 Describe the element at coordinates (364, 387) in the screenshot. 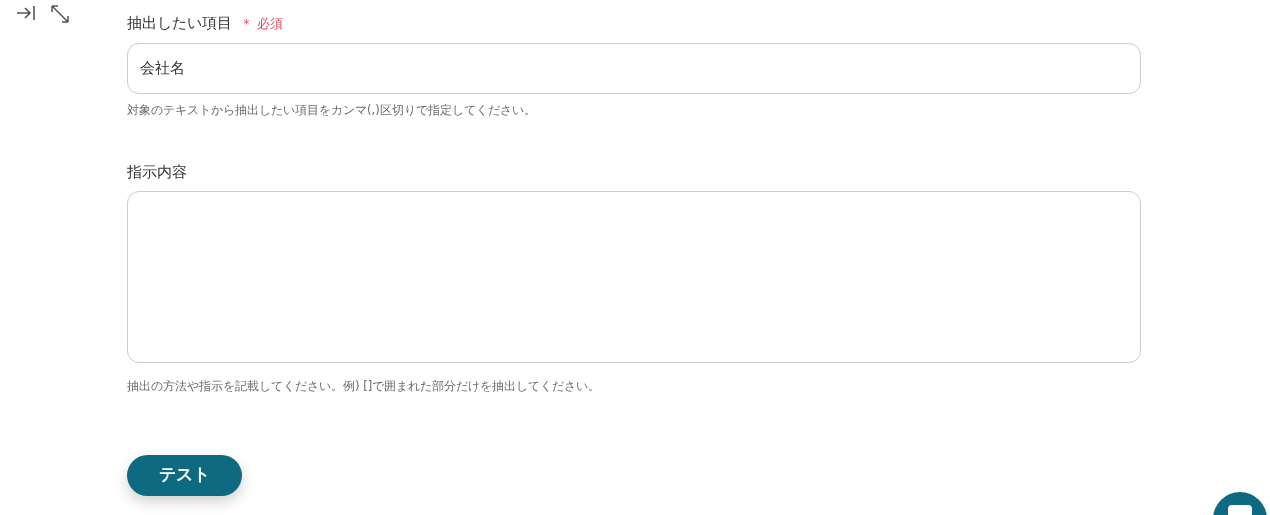

I see `help-text: 抽出の方法や指示を記載してください。例) []で囲まれた部分だけを抽出してください。` at that location.